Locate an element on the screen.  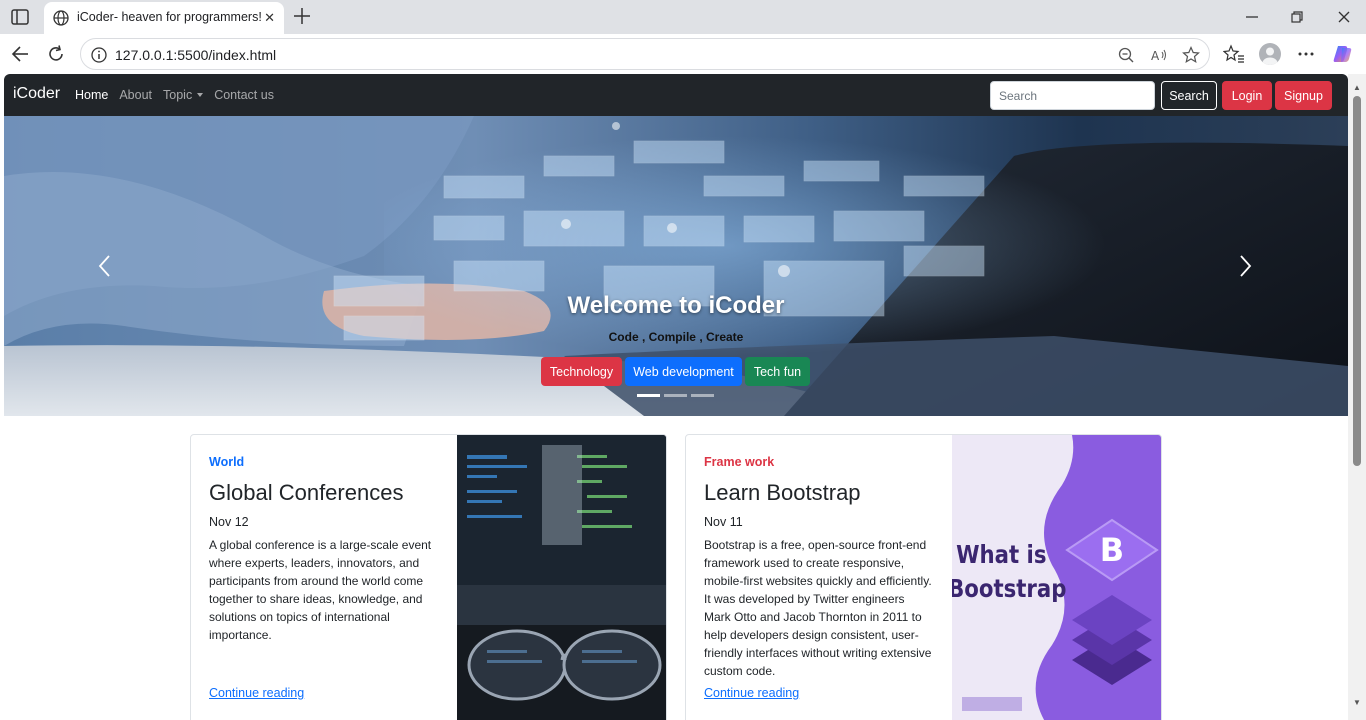
restore-icon is located at coordinates (1297, 17).